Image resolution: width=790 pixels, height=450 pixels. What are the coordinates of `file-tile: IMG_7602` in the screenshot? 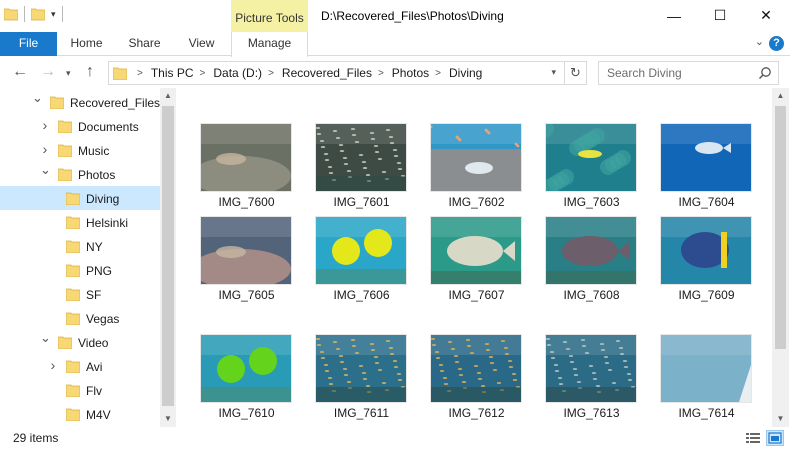 It's located at (476, 173).